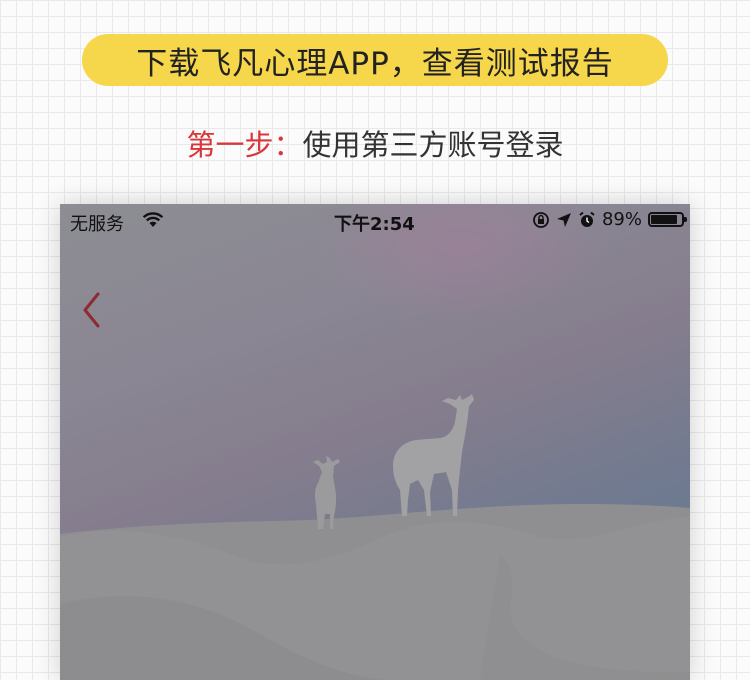 The image size is (750, 680). Describe the element at coordinates (621, 219) in the screenshot. I see `battery-percent: 89%` at that location.